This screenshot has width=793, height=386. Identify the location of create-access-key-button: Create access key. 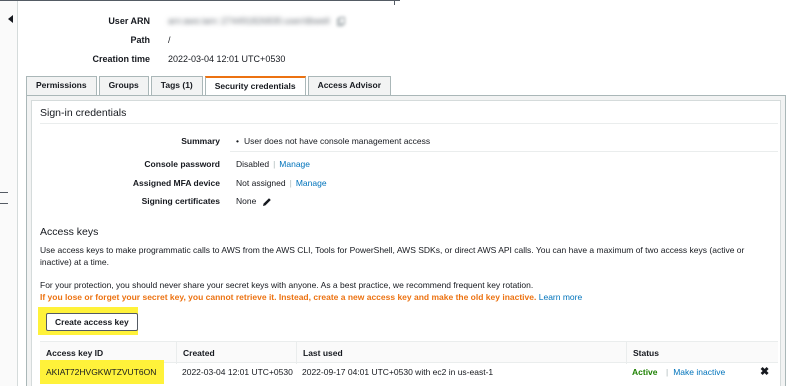
(92, 322).